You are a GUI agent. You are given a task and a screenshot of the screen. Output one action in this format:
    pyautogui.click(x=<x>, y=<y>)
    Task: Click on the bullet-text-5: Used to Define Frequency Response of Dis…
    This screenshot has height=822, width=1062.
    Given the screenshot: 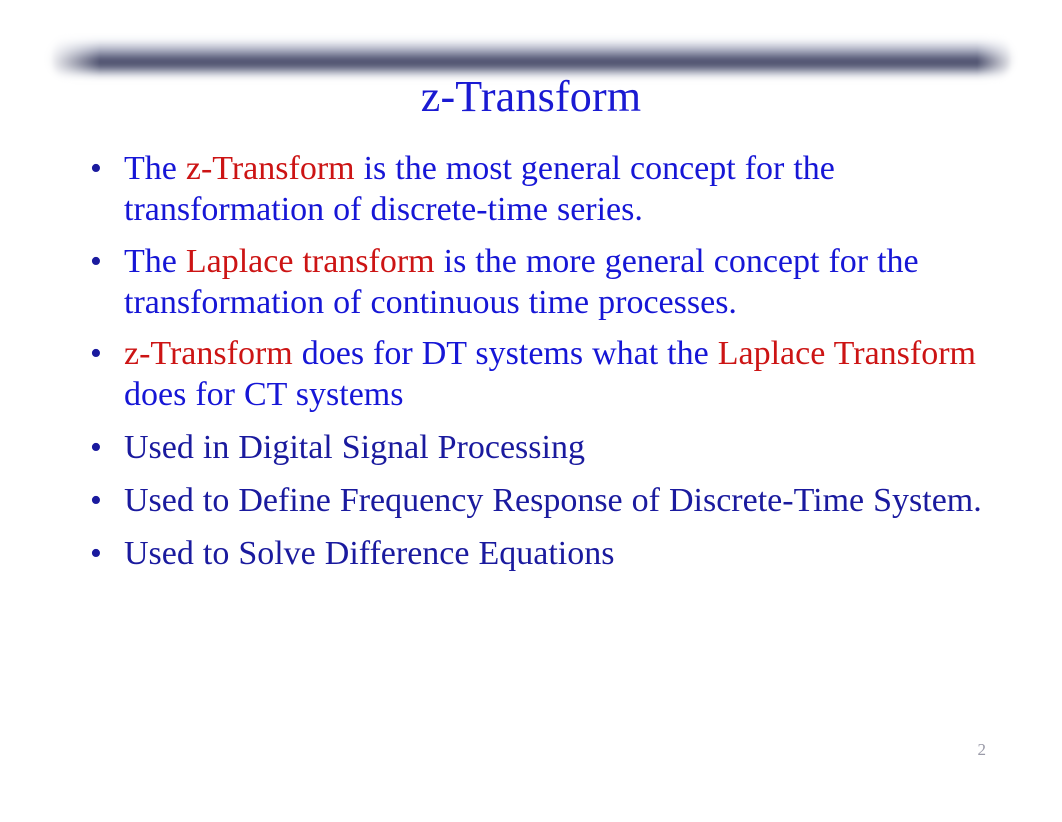 What is the action you would take?
    pyautogui.click(x=556, y=500)
    